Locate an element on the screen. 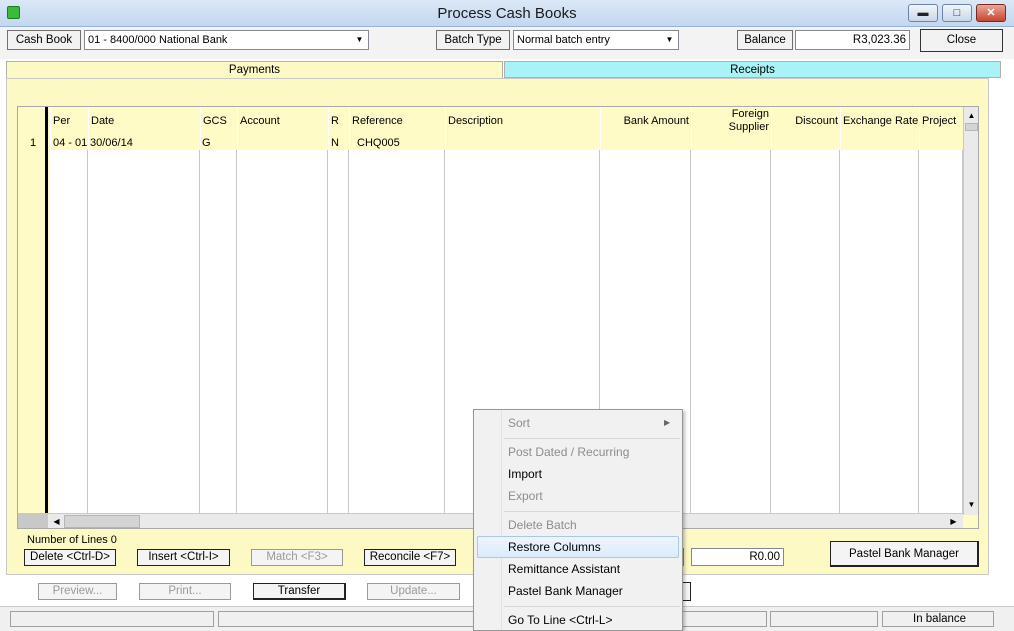  vertical-scrollbar: ▲ ▼ is located at coordinates (970, 311).